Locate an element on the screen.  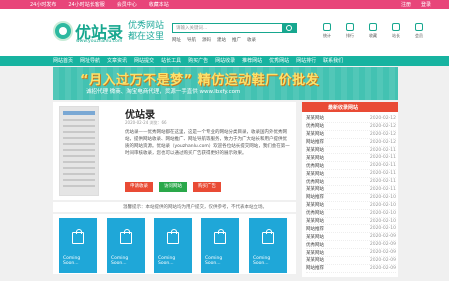
quick-rank: 排行 is located at coordinates (350, 31).